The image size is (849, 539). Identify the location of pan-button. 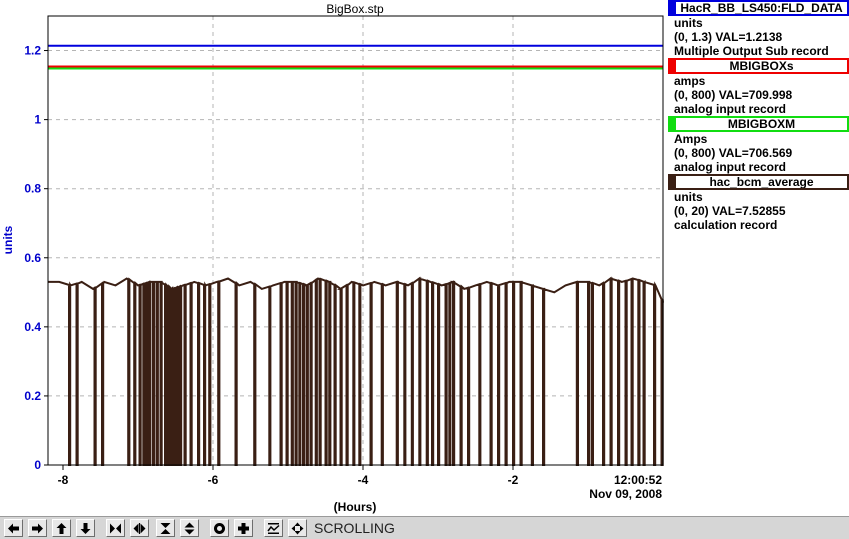
(297, 528).